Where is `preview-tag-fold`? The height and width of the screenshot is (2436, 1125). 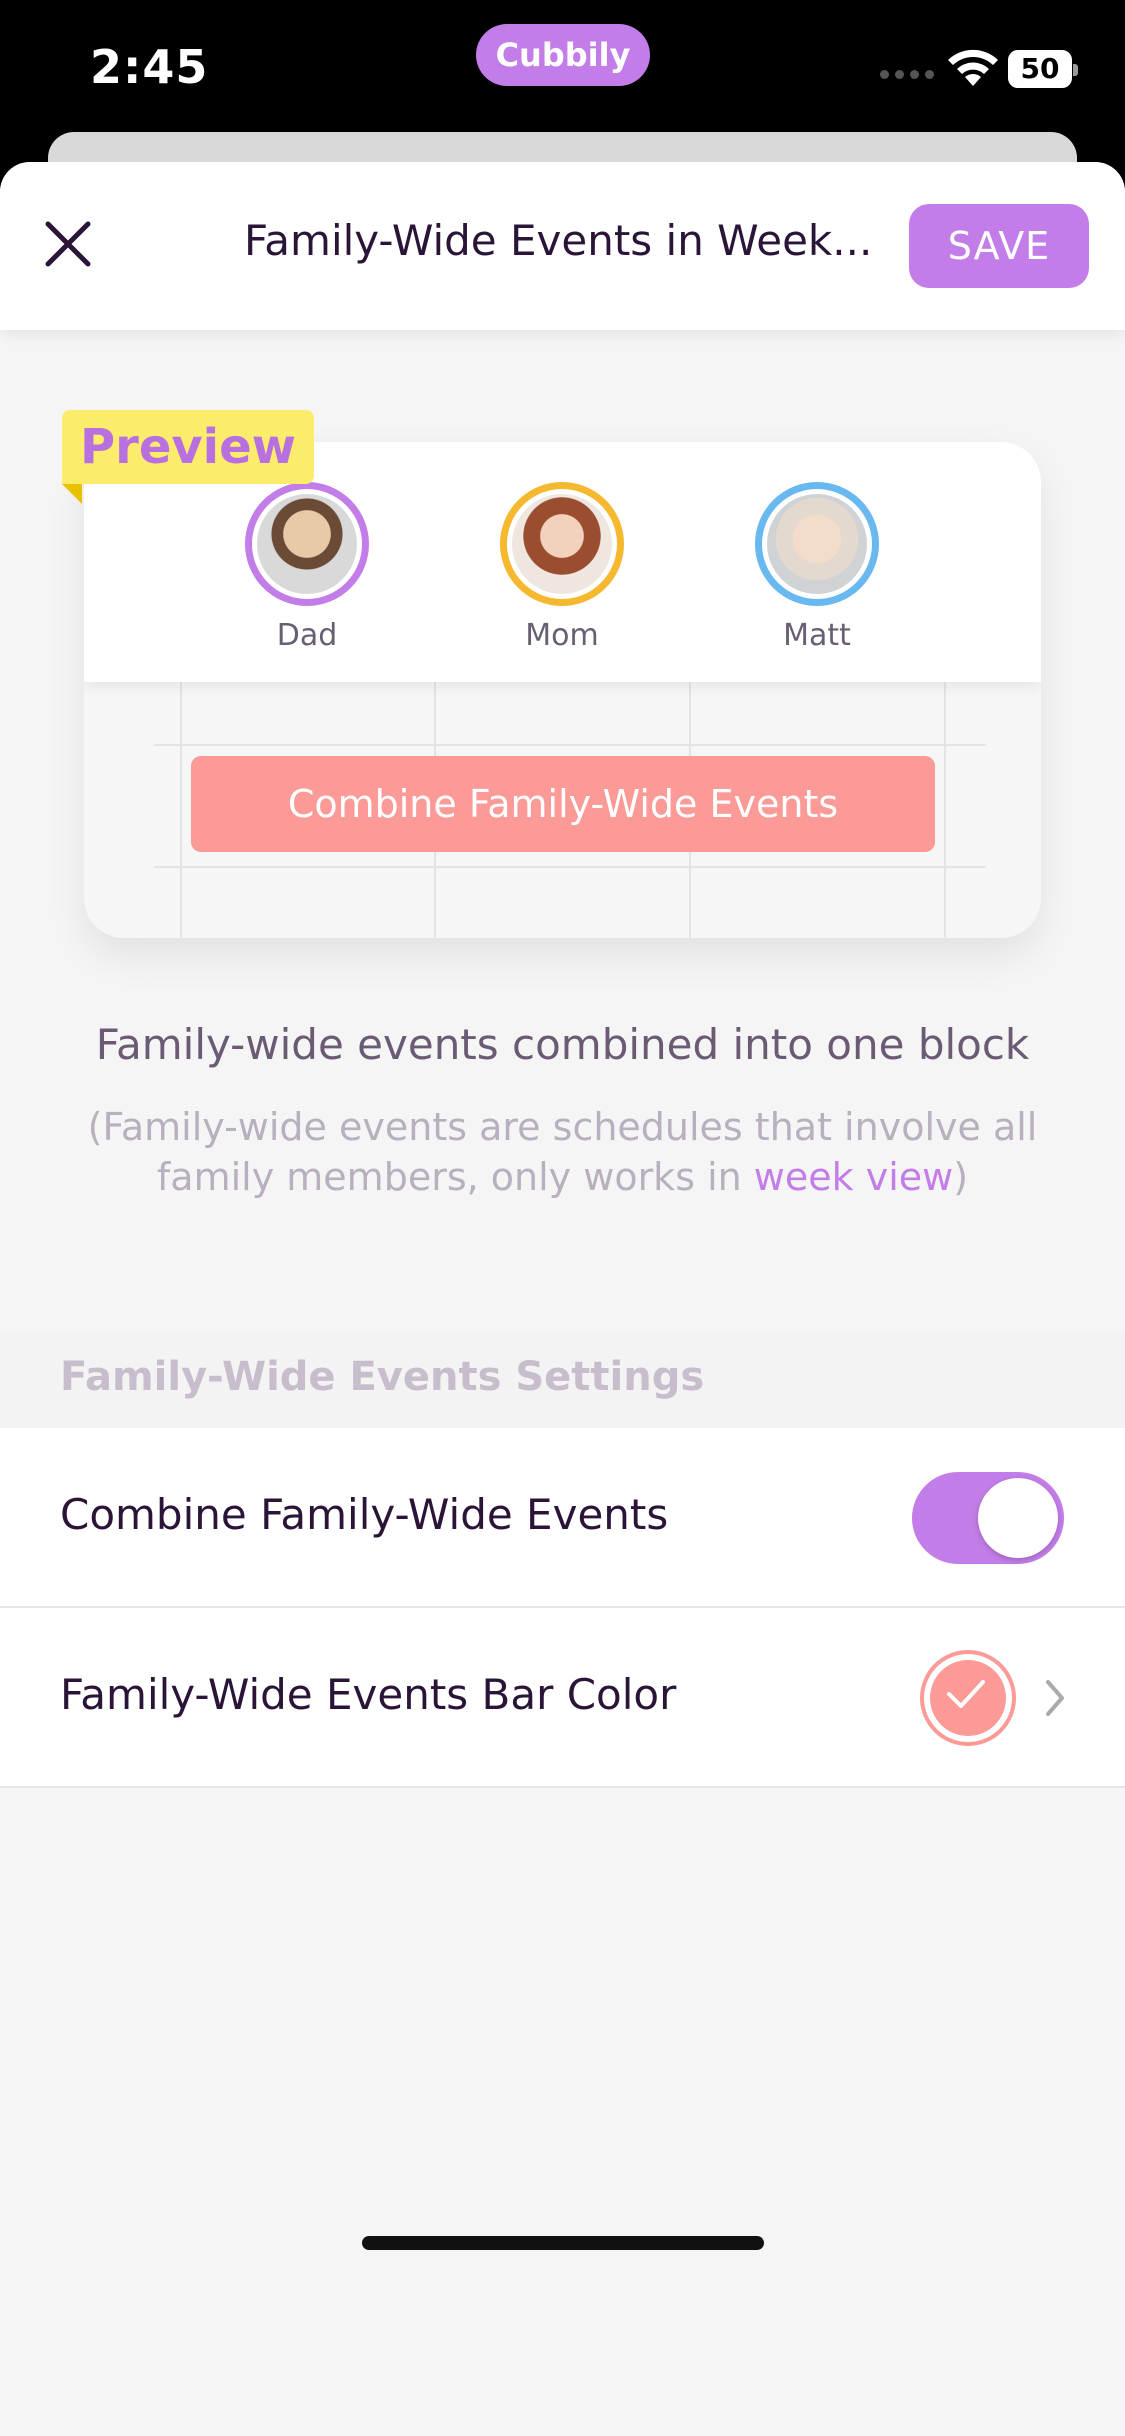
preview-tag-fold is located at coordinates (72, 494).